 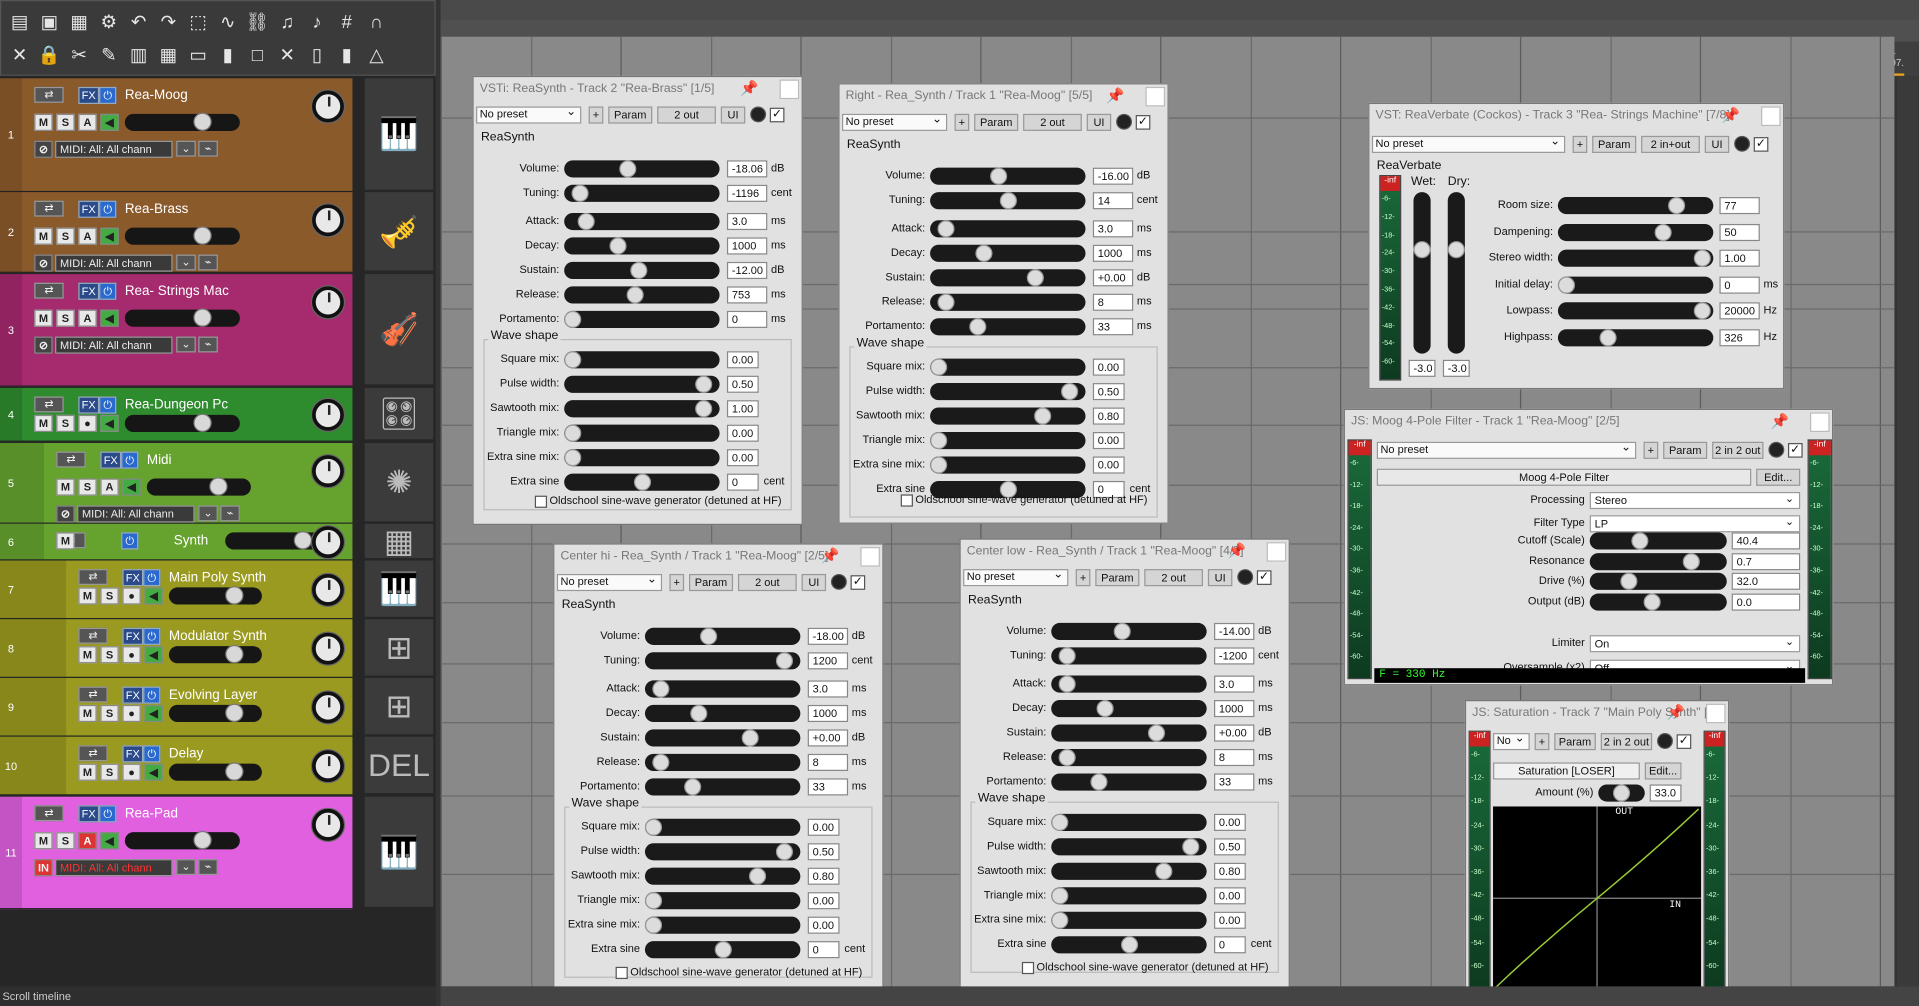 What do you see at coordinates (823, 950) in the screenshot?
I see `wave-value: 0` at bounding box center [823, 950].